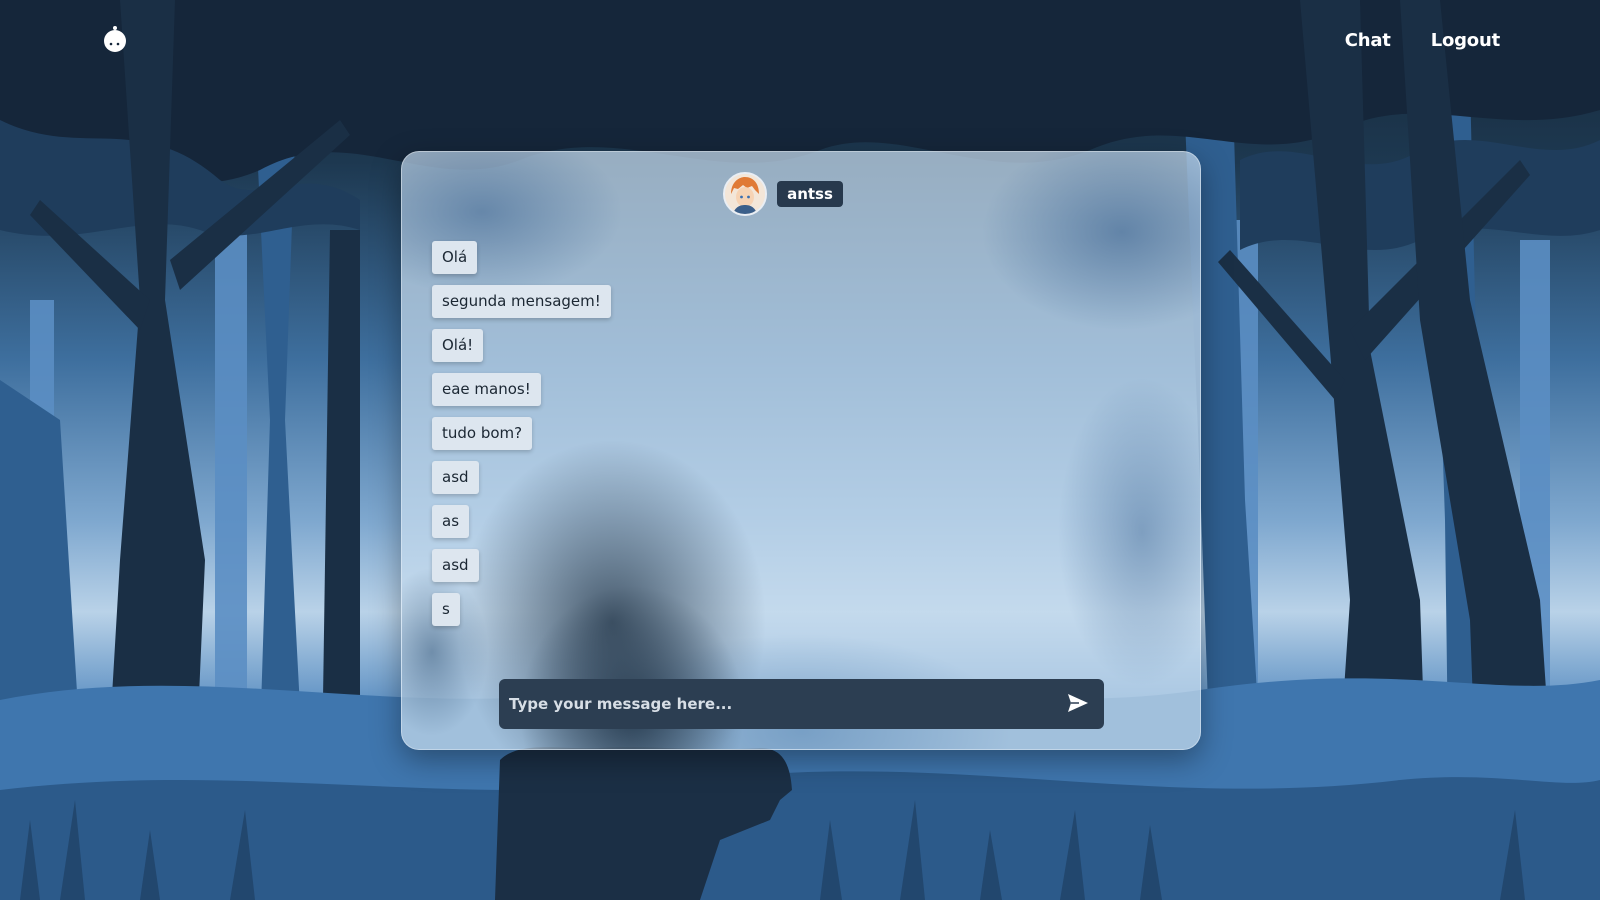 The image size is (1600, 900). I want to click on nav-link-logout: Logout, so click(1466, 40).